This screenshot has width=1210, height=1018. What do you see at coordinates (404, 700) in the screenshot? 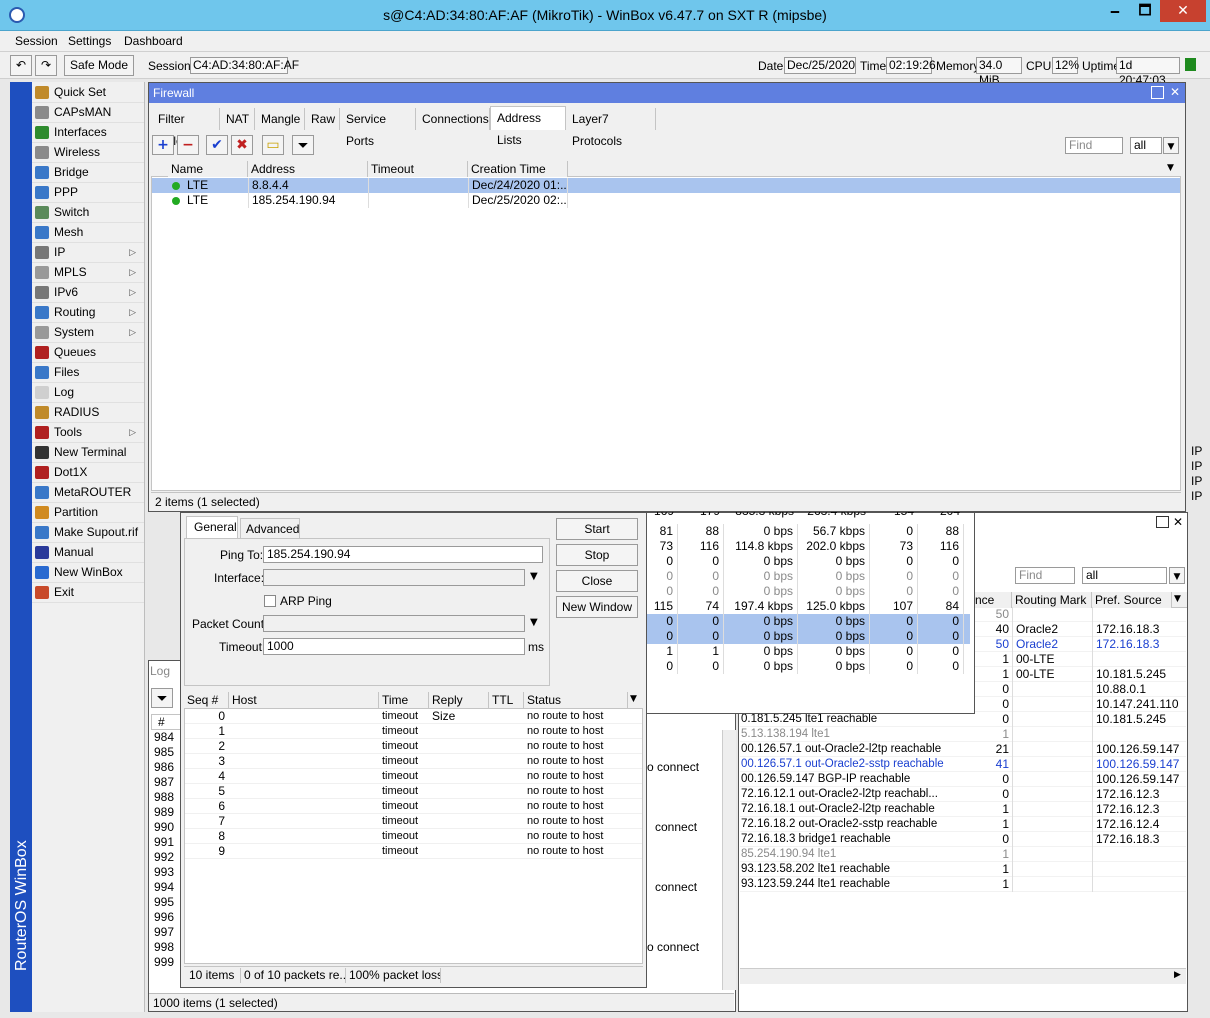
I see `col-time: Time` at bounding box center [404, 700].